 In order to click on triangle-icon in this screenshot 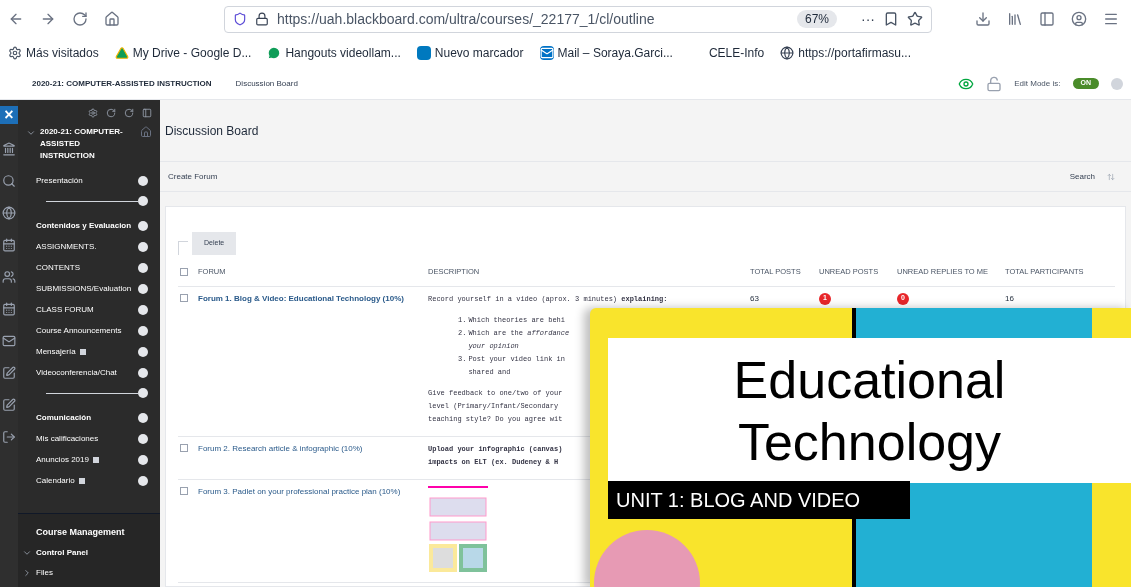, I will do `click(121, 53)`.